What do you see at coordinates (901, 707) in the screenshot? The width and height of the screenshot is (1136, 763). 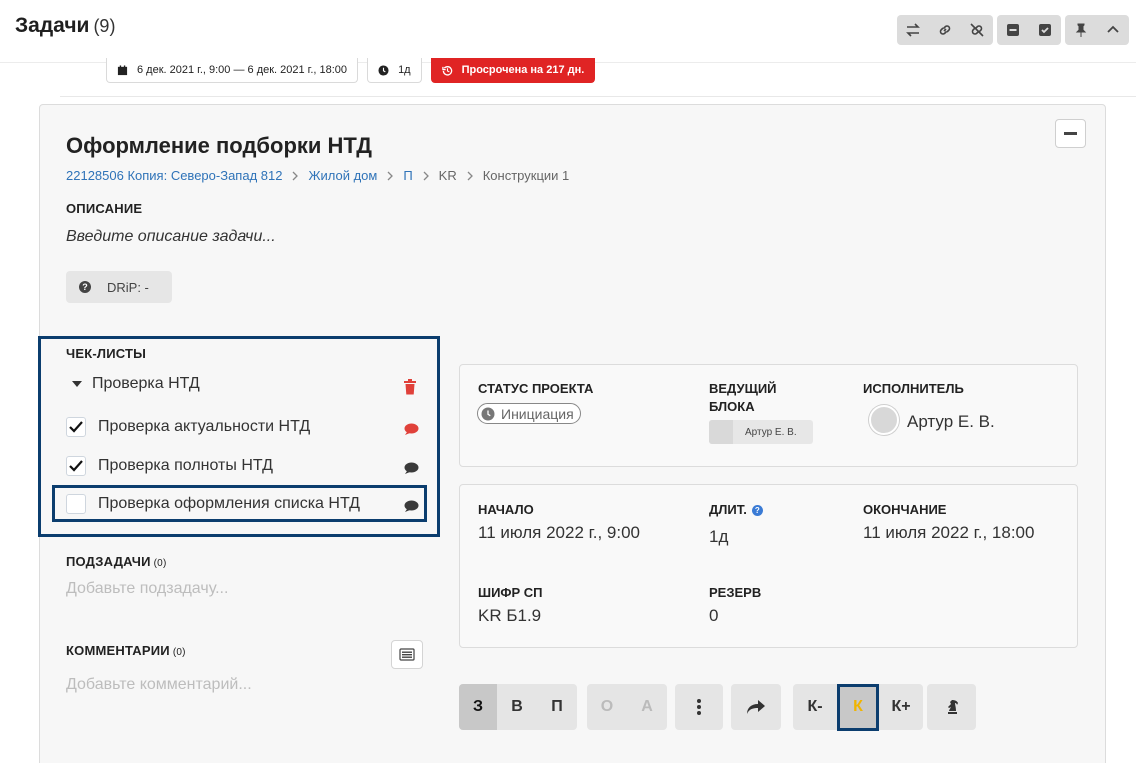 I see `k-plus-button: К+` at bounding box center [901, 707].